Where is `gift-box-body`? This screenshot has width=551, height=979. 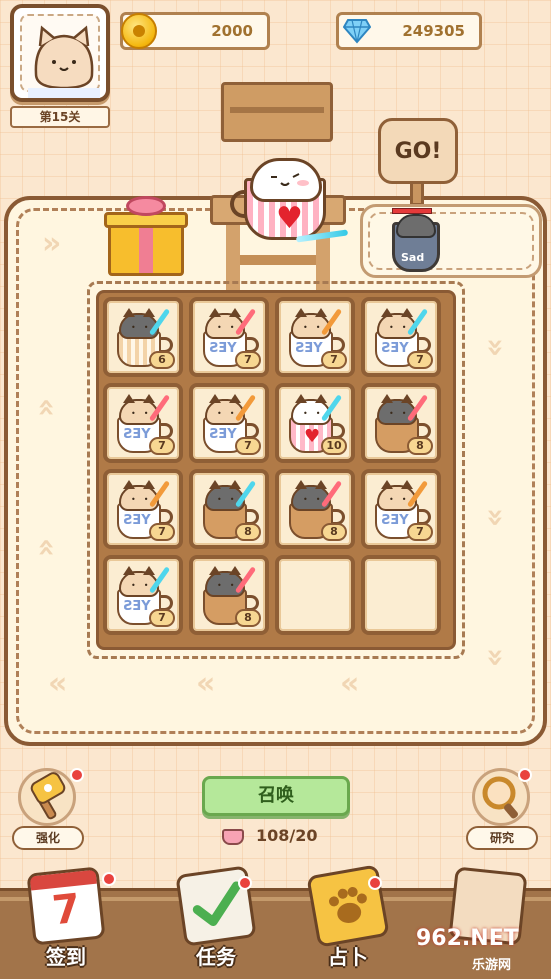 gift-box-body is located at coordinates (146, 249).